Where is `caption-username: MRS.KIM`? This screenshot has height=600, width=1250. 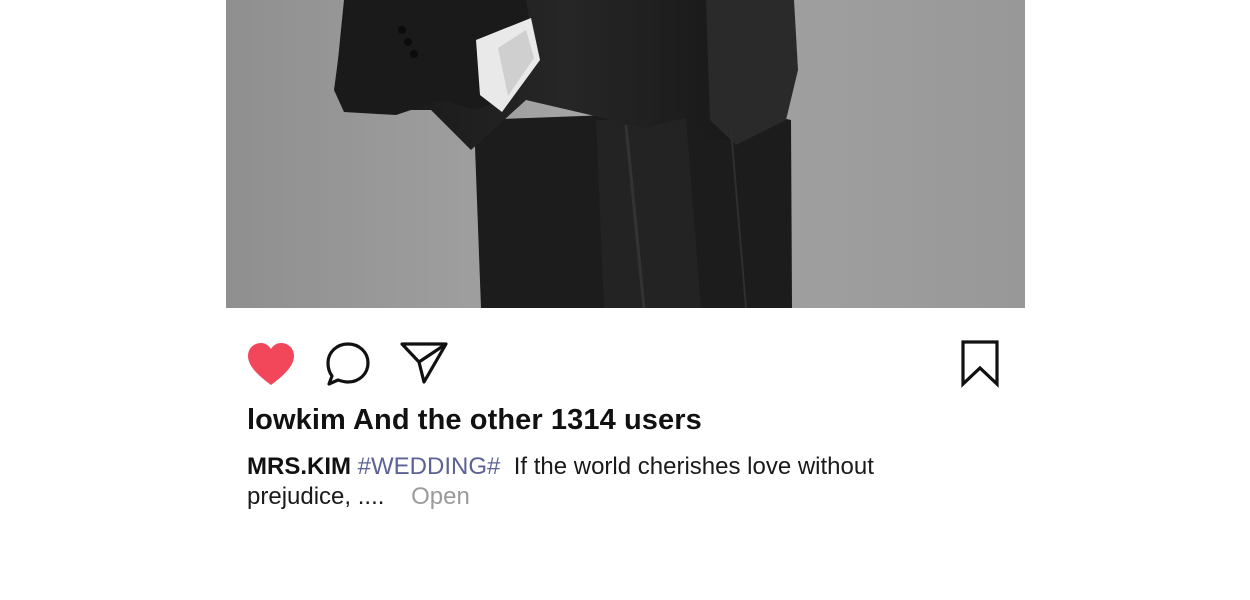 caption-username: MRS.KIM is located at coordinates (299, 466).